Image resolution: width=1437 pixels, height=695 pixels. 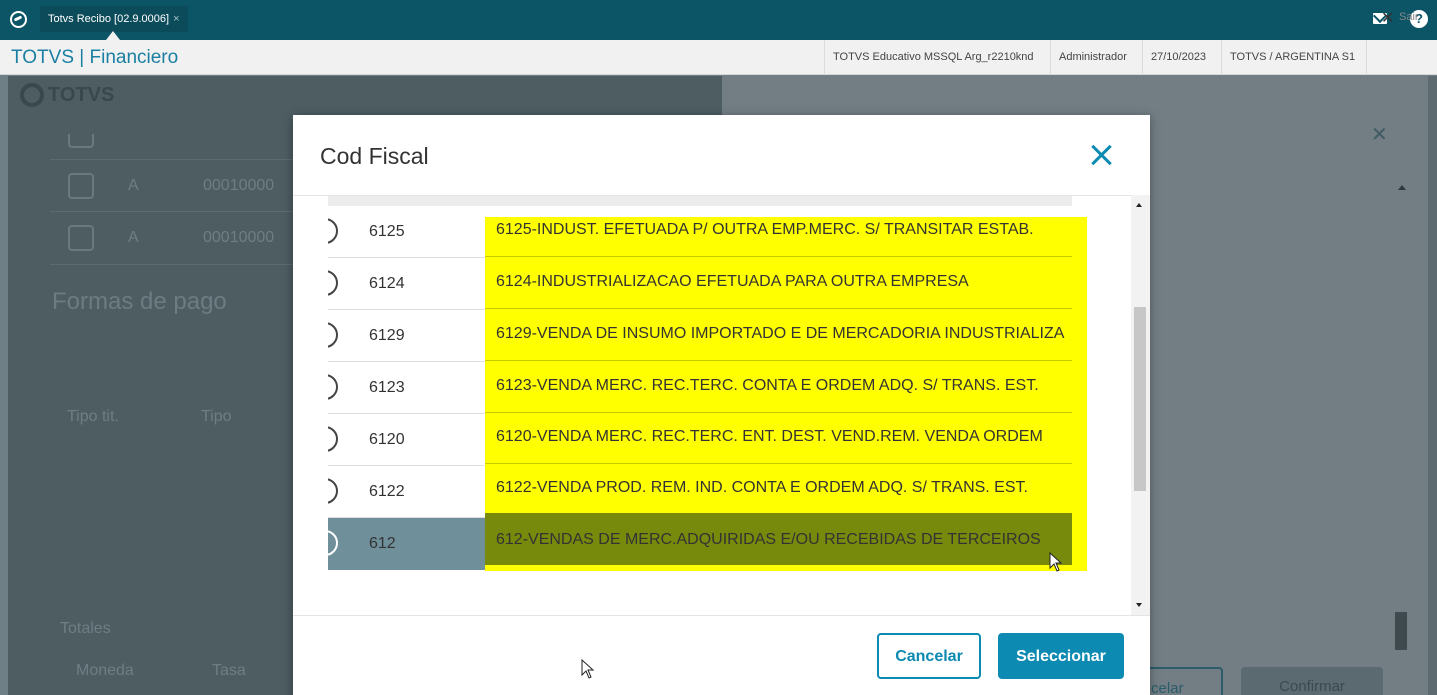 What do you see at coordinates (933, 57) in the screenshot?
I see `environment-label: TOTVS Educativo MSSQL Arg_r2210knd` at bounding box center [933, 57].